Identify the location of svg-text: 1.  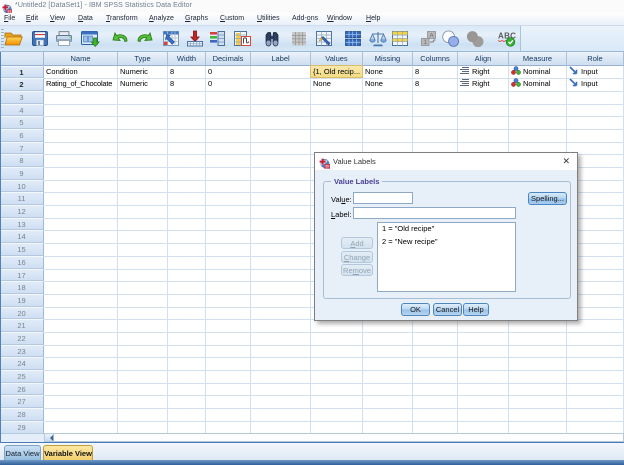
(425, 42).